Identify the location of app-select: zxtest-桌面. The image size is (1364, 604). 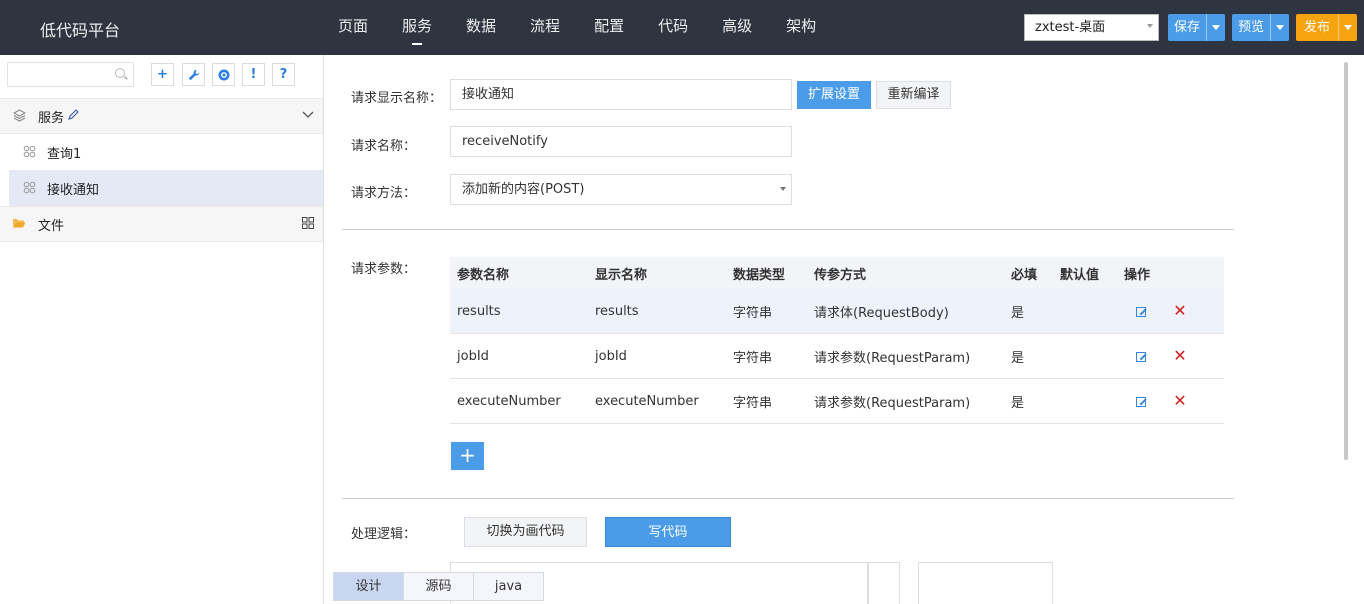
(1091, 27).